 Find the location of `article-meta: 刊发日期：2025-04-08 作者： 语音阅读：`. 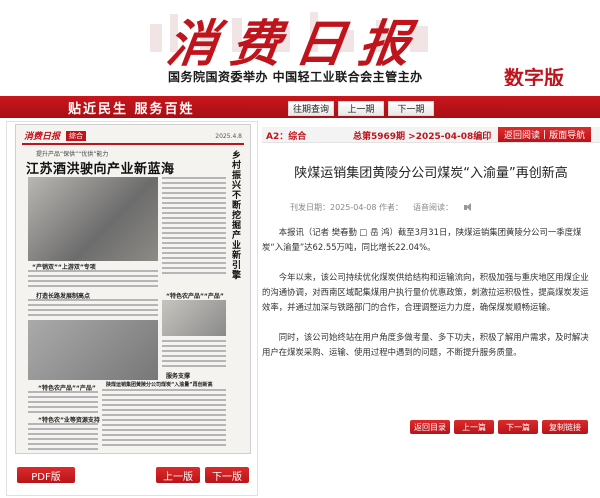

article-meta: 刊发日期：2025-04-08 作者： 语音阅读： is located at coordinates (381, 207).